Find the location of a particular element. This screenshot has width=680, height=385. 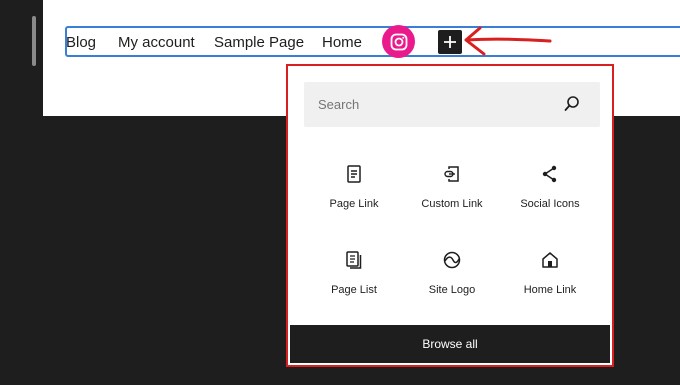

block-social-icons: Social Icons is located at coordinates (550, 196).